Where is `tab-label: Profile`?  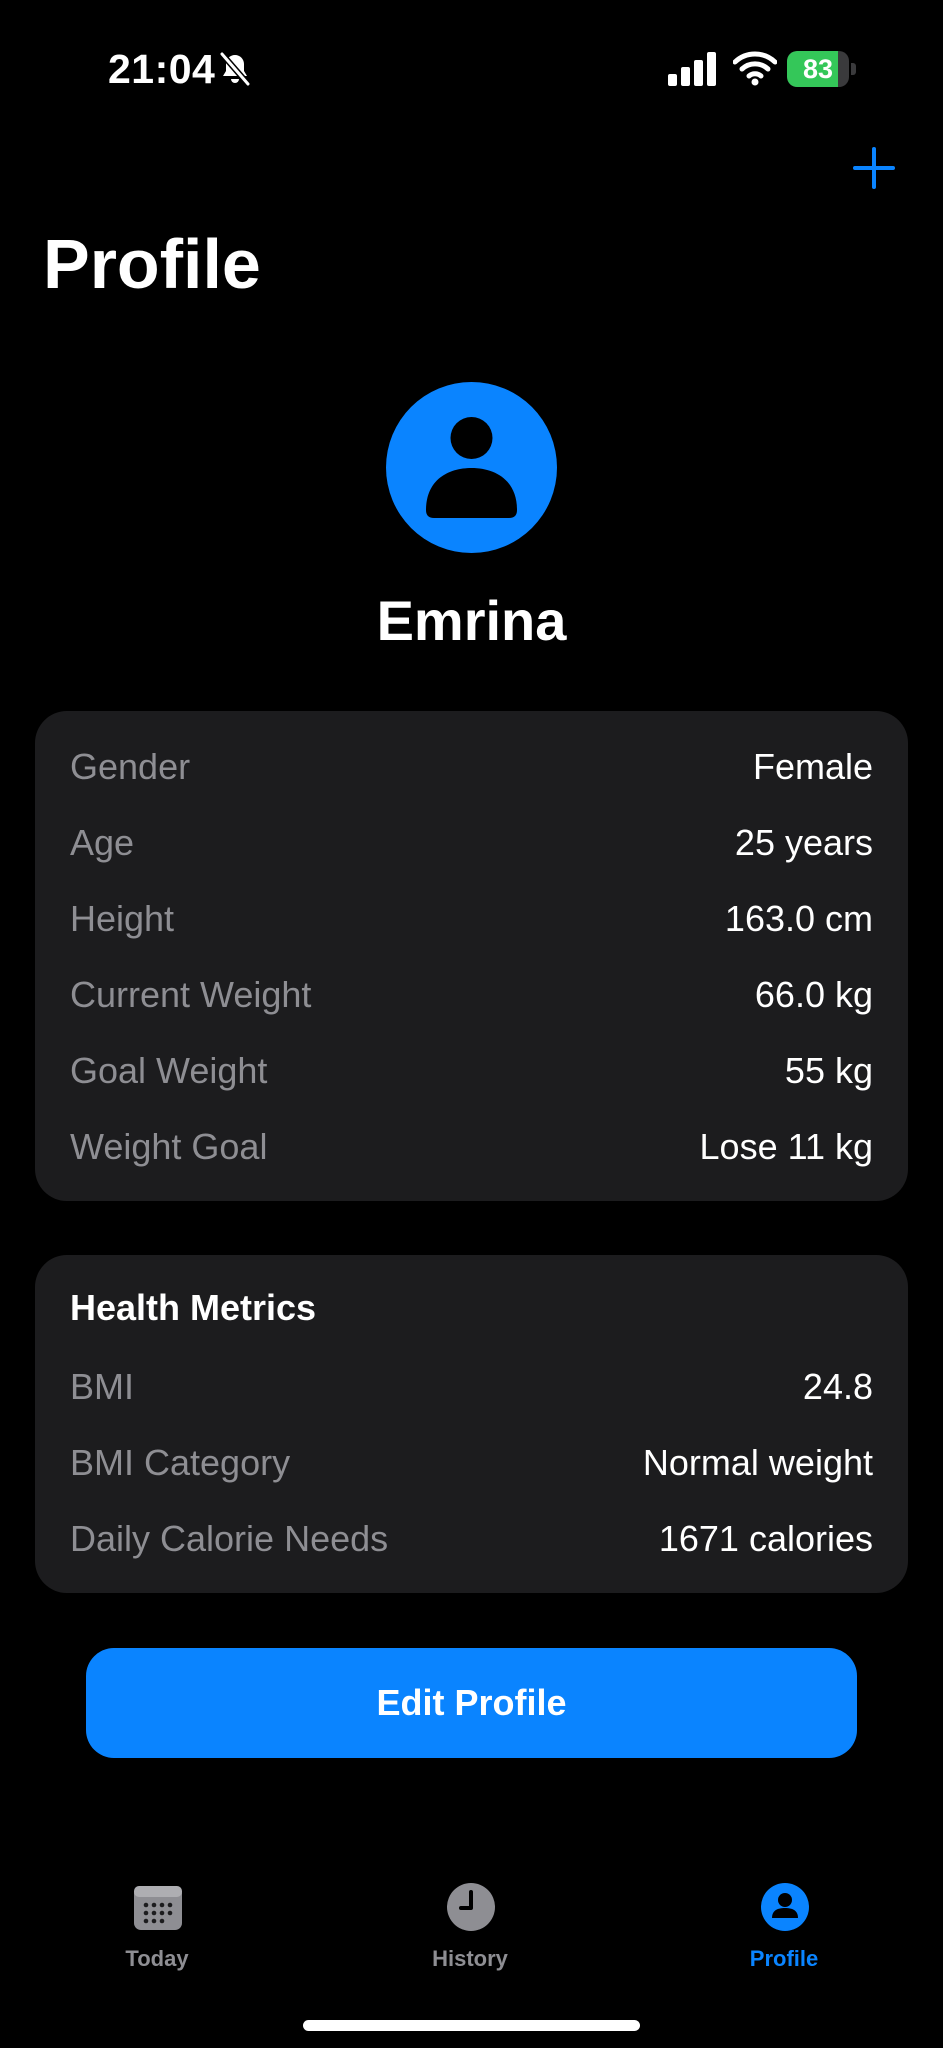 tab-label: Profile is located at coordinates (784, 1958).